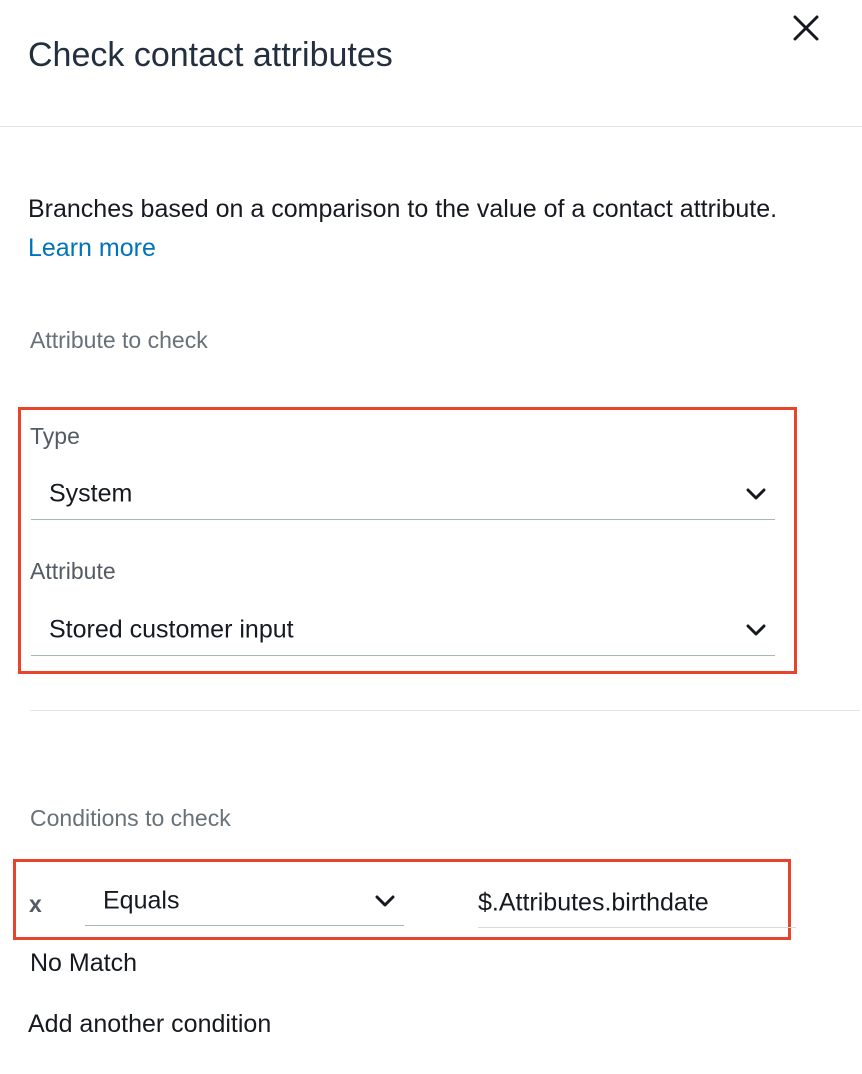  I want to click on conditions-section-heading: Conditions to check, so click(130, 818).